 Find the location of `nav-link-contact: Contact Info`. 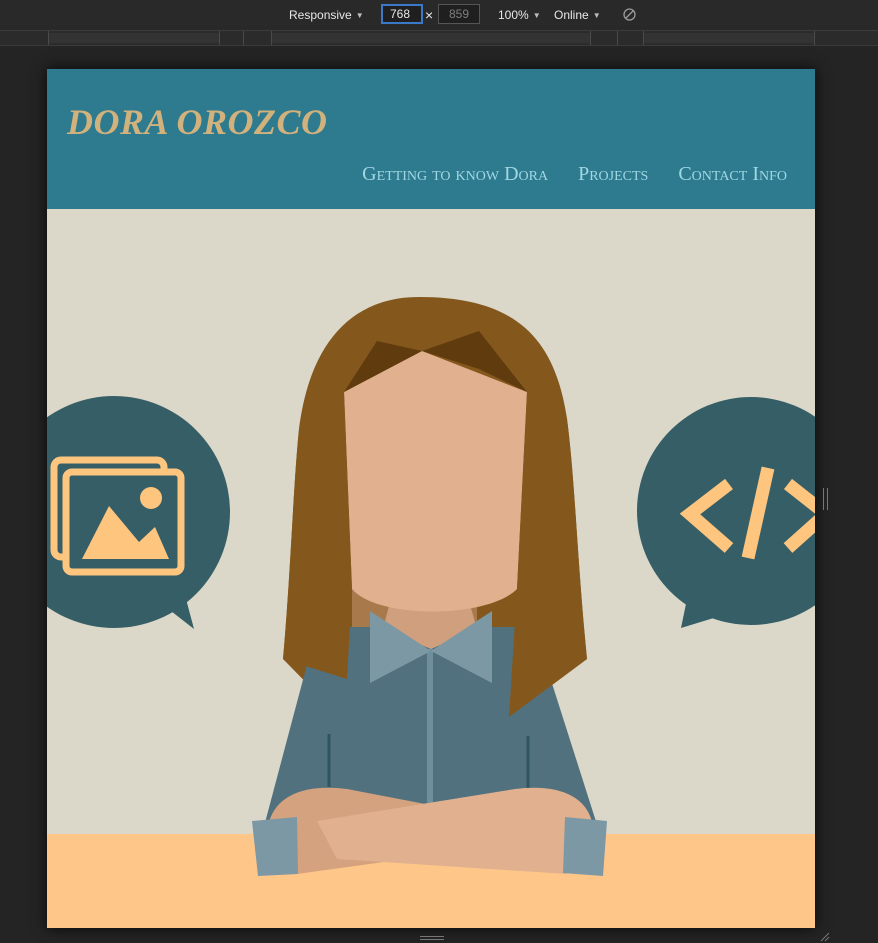

nav-link-contact: Contact Info is located at coordinates (732, 174).